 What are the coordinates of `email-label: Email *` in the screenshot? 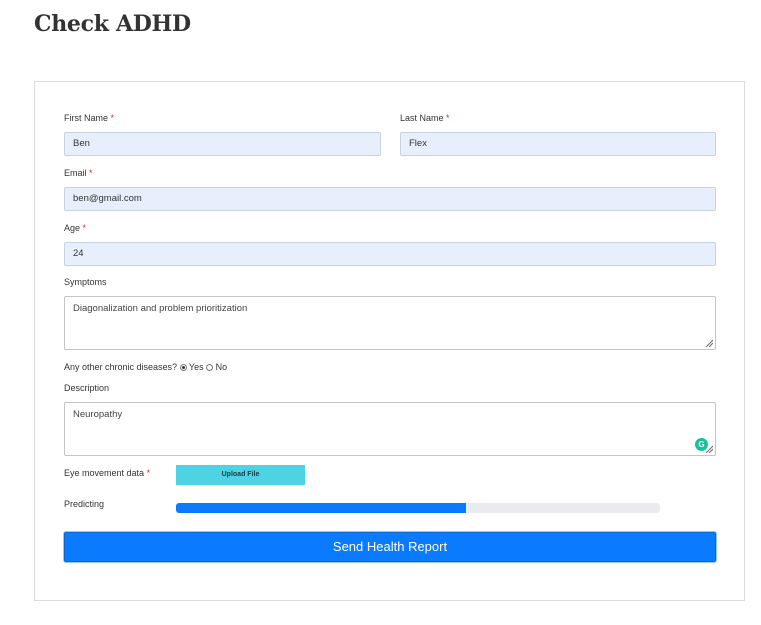 It's located at (78, 173).